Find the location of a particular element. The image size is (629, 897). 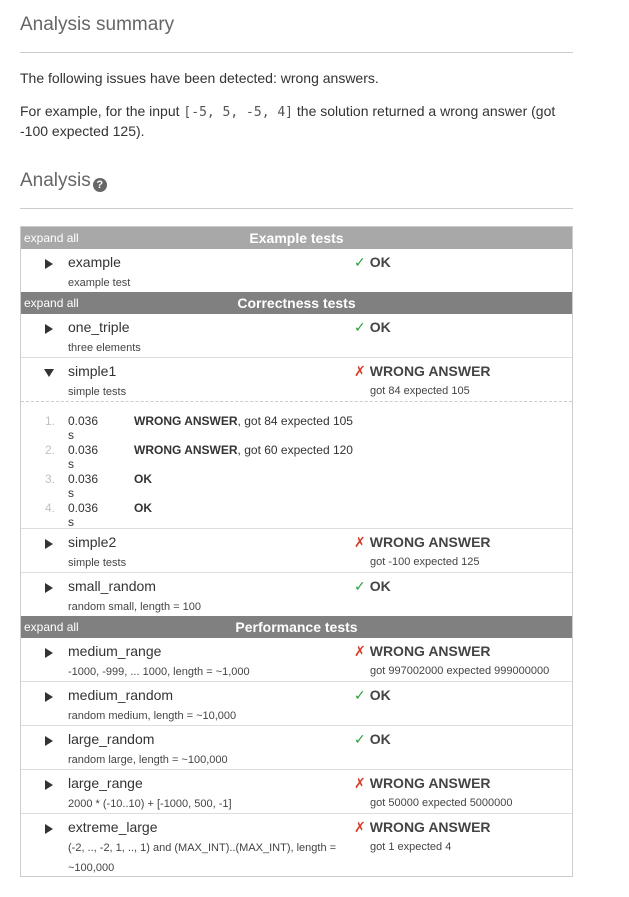

analysis-divider is located at coordinates (296, 208).